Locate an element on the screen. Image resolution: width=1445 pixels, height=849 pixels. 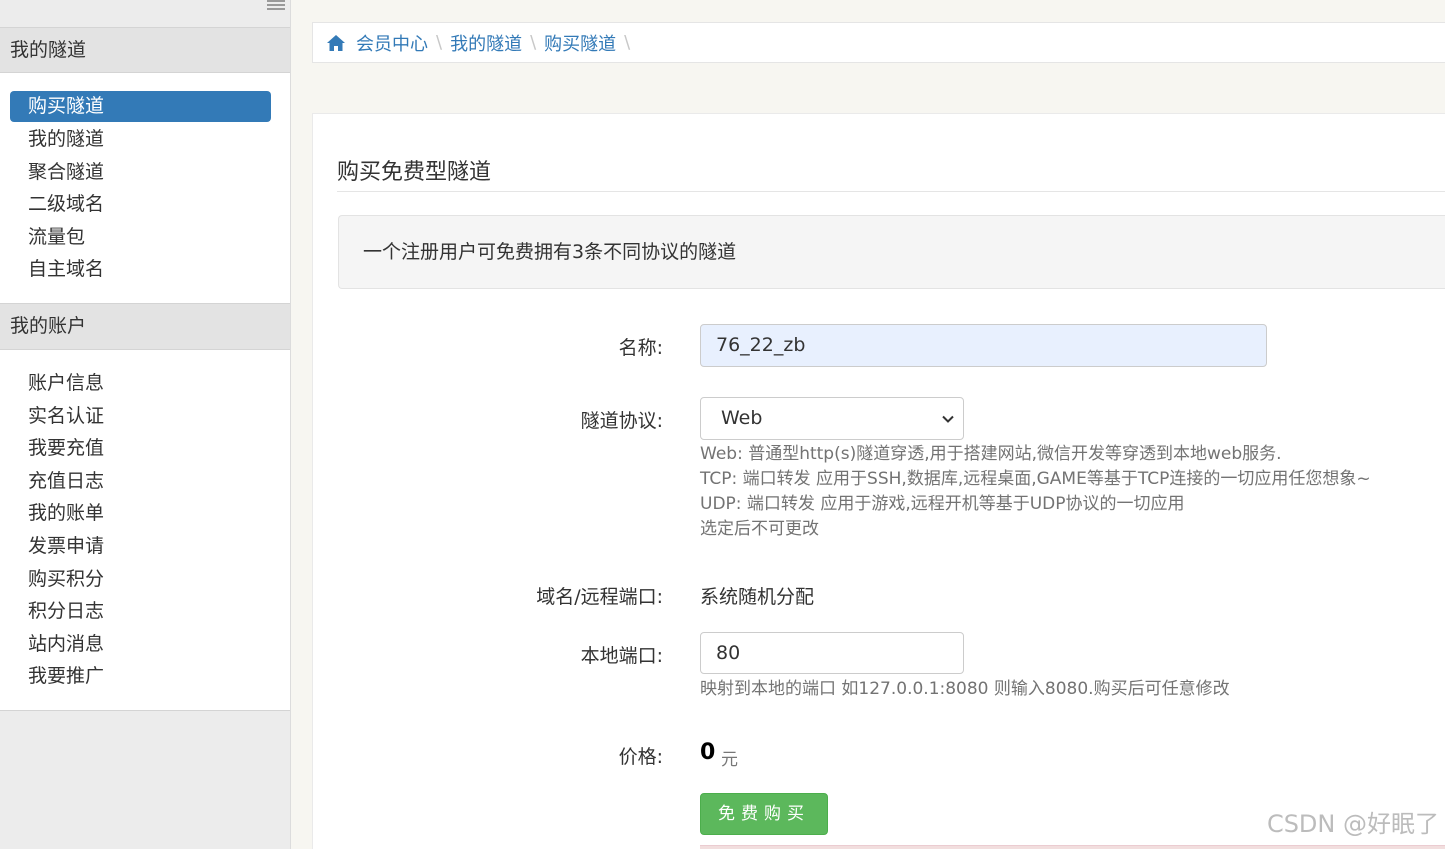
sidebar-item-promote: 我要推广 is located at coordinates (140, 676).